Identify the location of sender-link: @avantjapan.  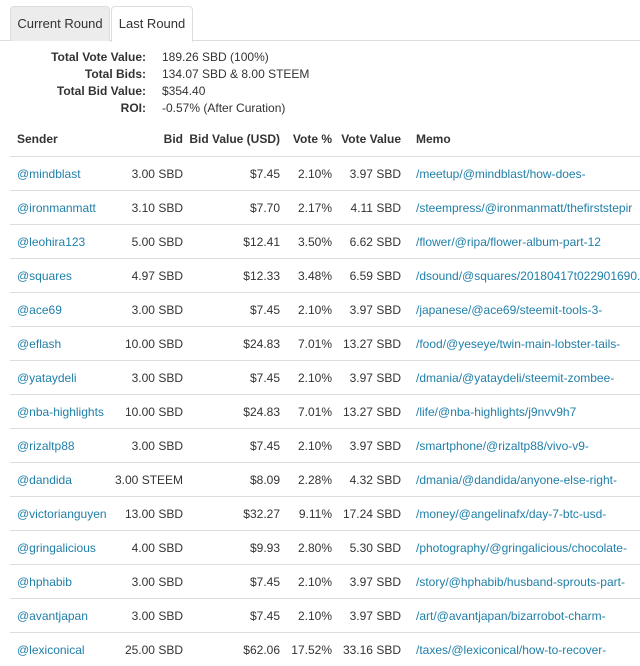
(52, 616).